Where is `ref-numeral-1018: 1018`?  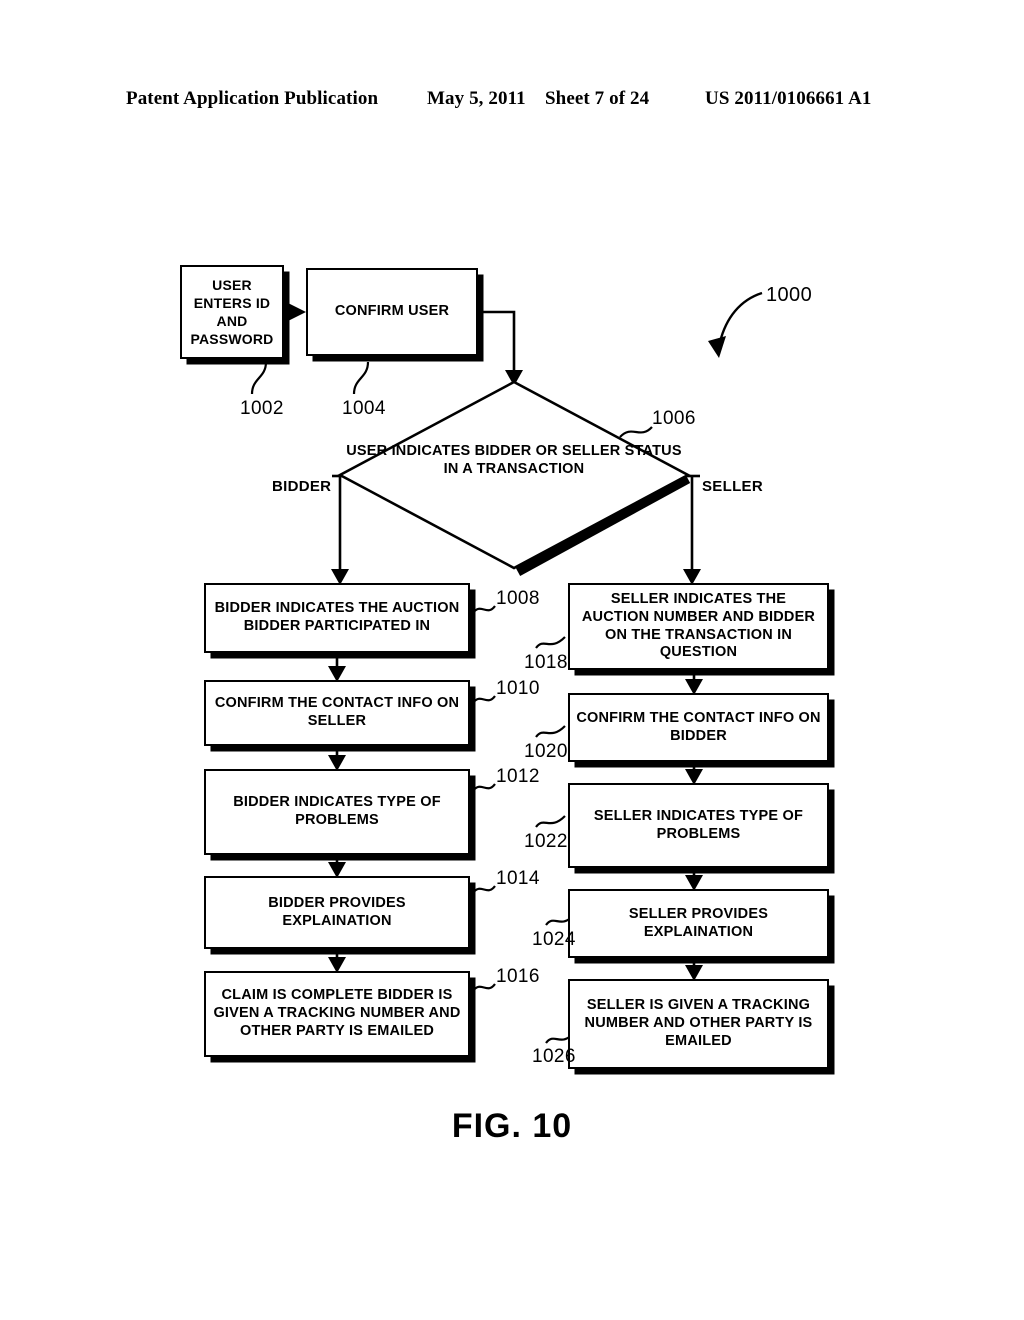
ref-numeral-1018: 1018 is located at coordinates (546, 662).